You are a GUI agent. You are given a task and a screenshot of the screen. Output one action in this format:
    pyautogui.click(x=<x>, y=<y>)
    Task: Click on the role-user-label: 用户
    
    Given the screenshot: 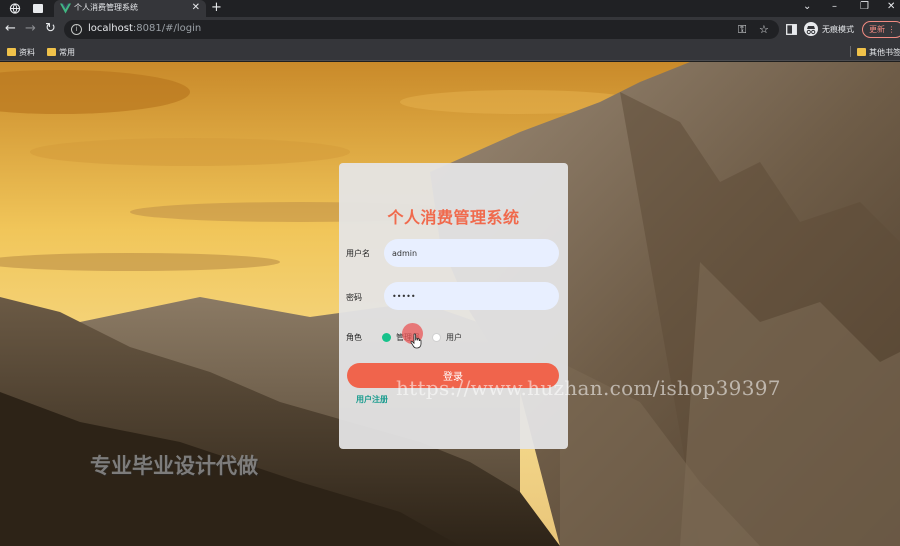 What is the action you would take?
    pyautogui.click(x=454, y=337)
    